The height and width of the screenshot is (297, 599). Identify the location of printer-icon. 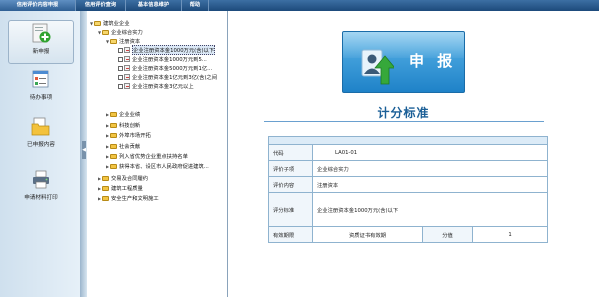
(41, 179).